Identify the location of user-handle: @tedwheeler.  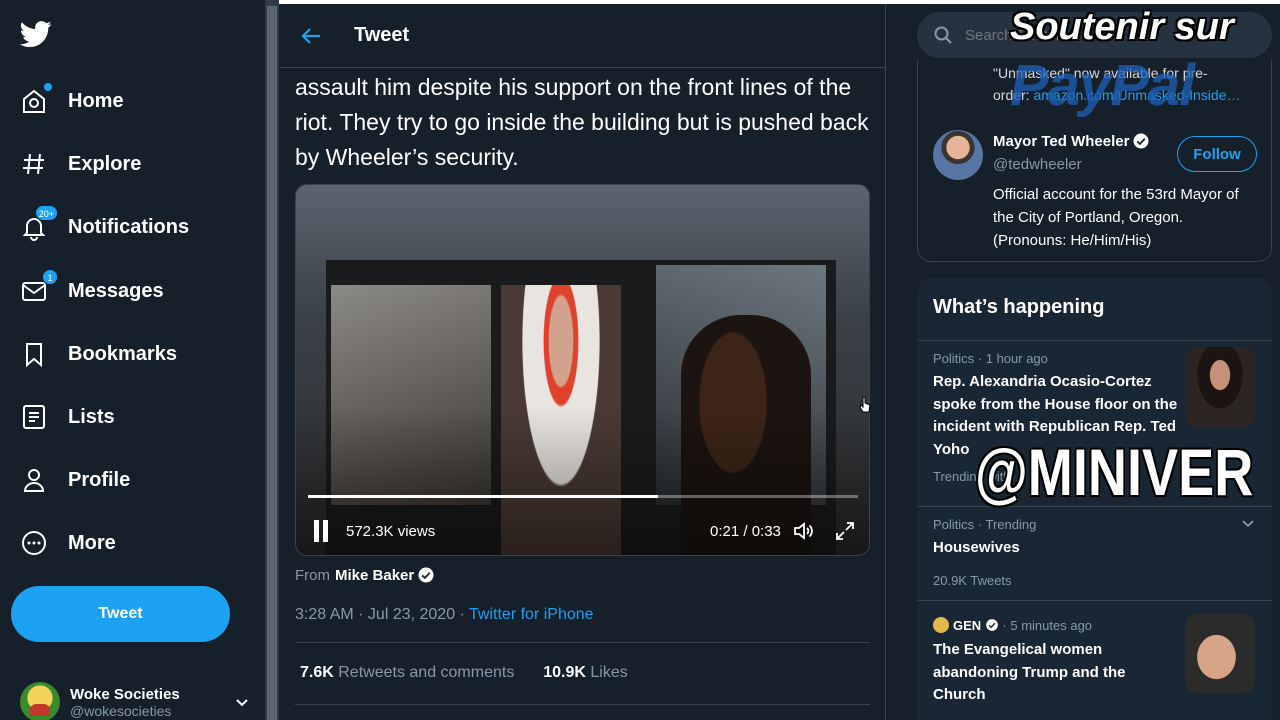
(1037, 164).